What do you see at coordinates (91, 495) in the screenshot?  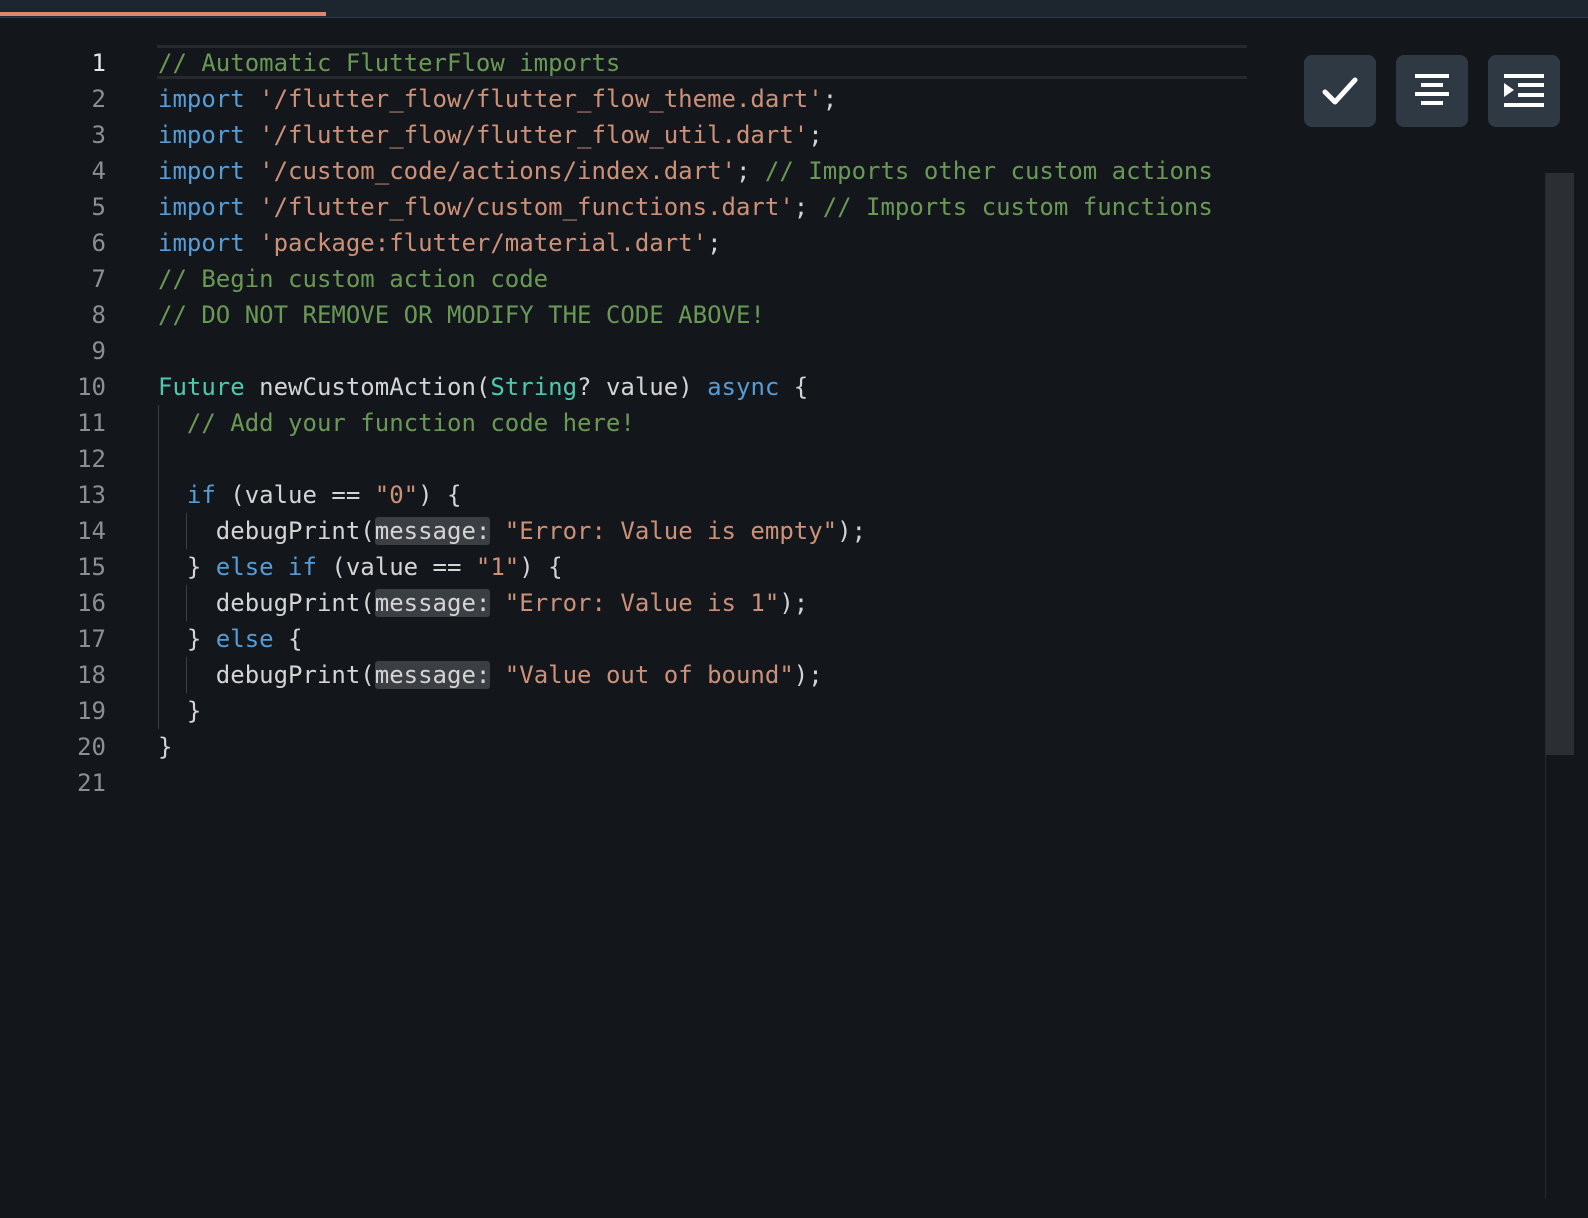 I see `line-number: 13` at bounding box center [91, 495].